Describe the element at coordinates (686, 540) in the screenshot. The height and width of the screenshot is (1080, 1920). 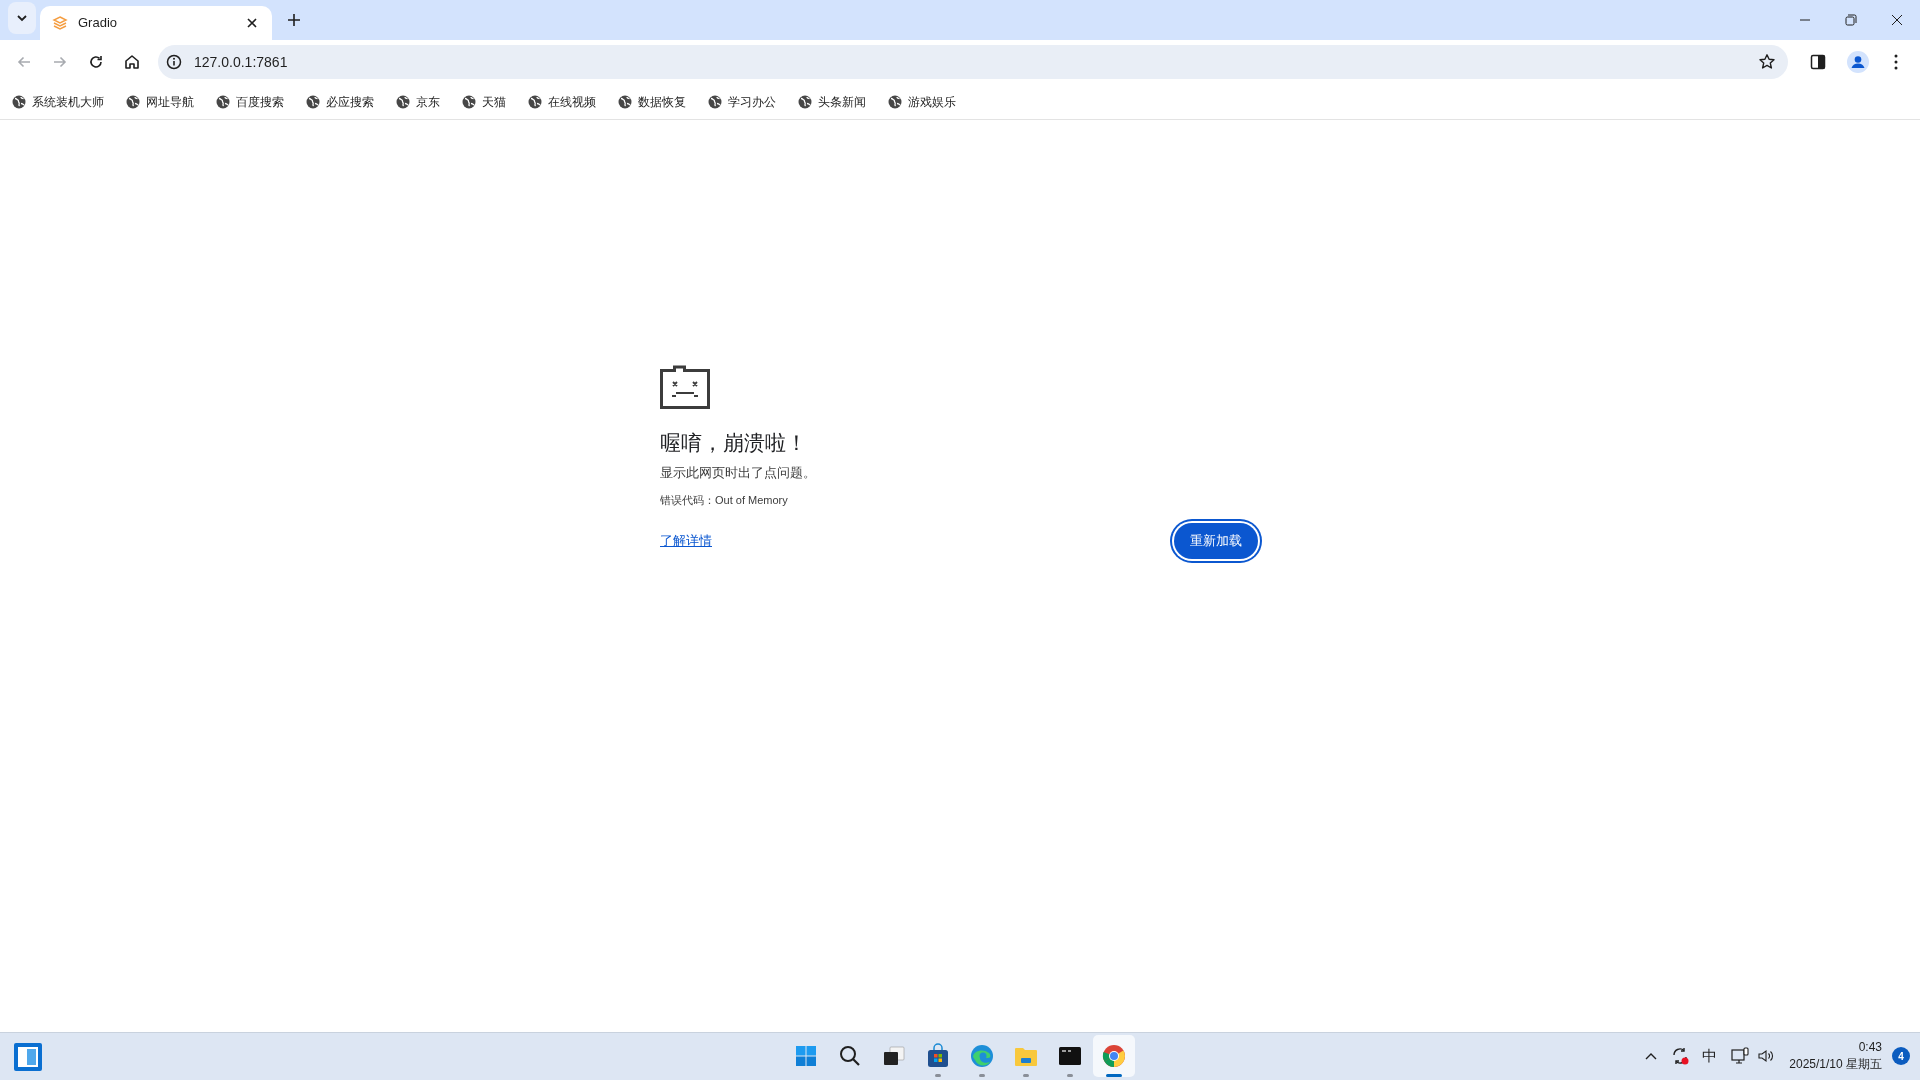
I see `learn-more-link: 了解详情` at that location.